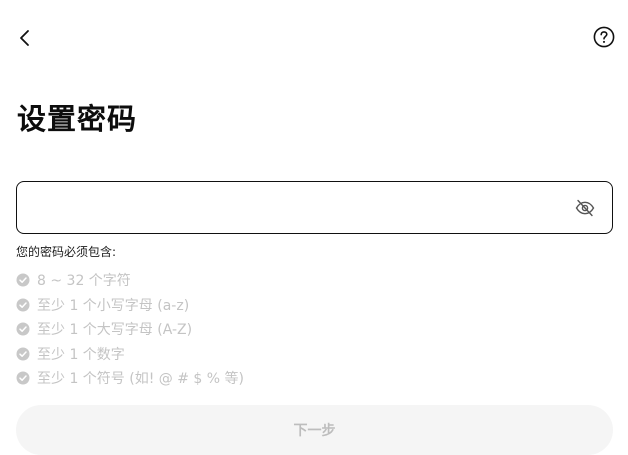 The image size is (628, 455). I want to click on requirement-label: 8 ~ 32 个字符, so click(84, 281).